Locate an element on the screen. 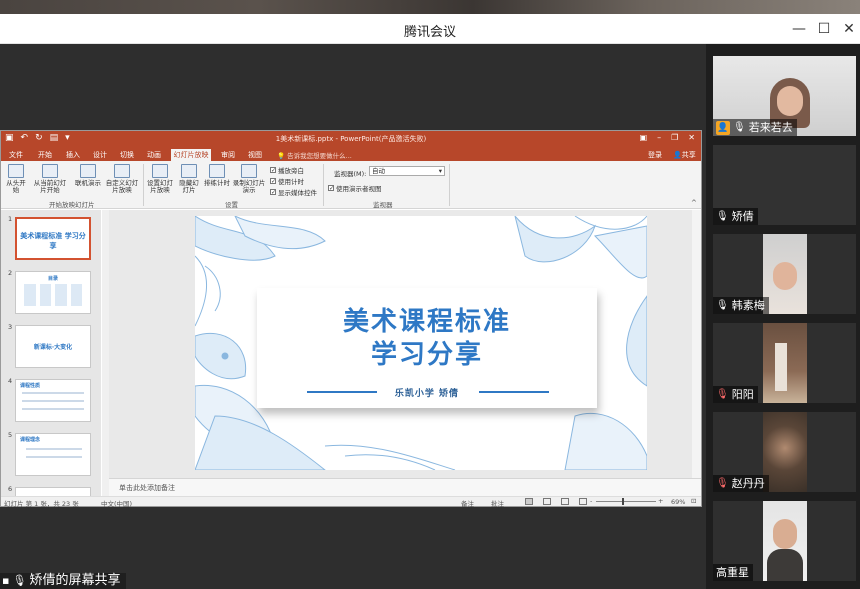  tab-home: 开始 is located at coordinates (45, 155).